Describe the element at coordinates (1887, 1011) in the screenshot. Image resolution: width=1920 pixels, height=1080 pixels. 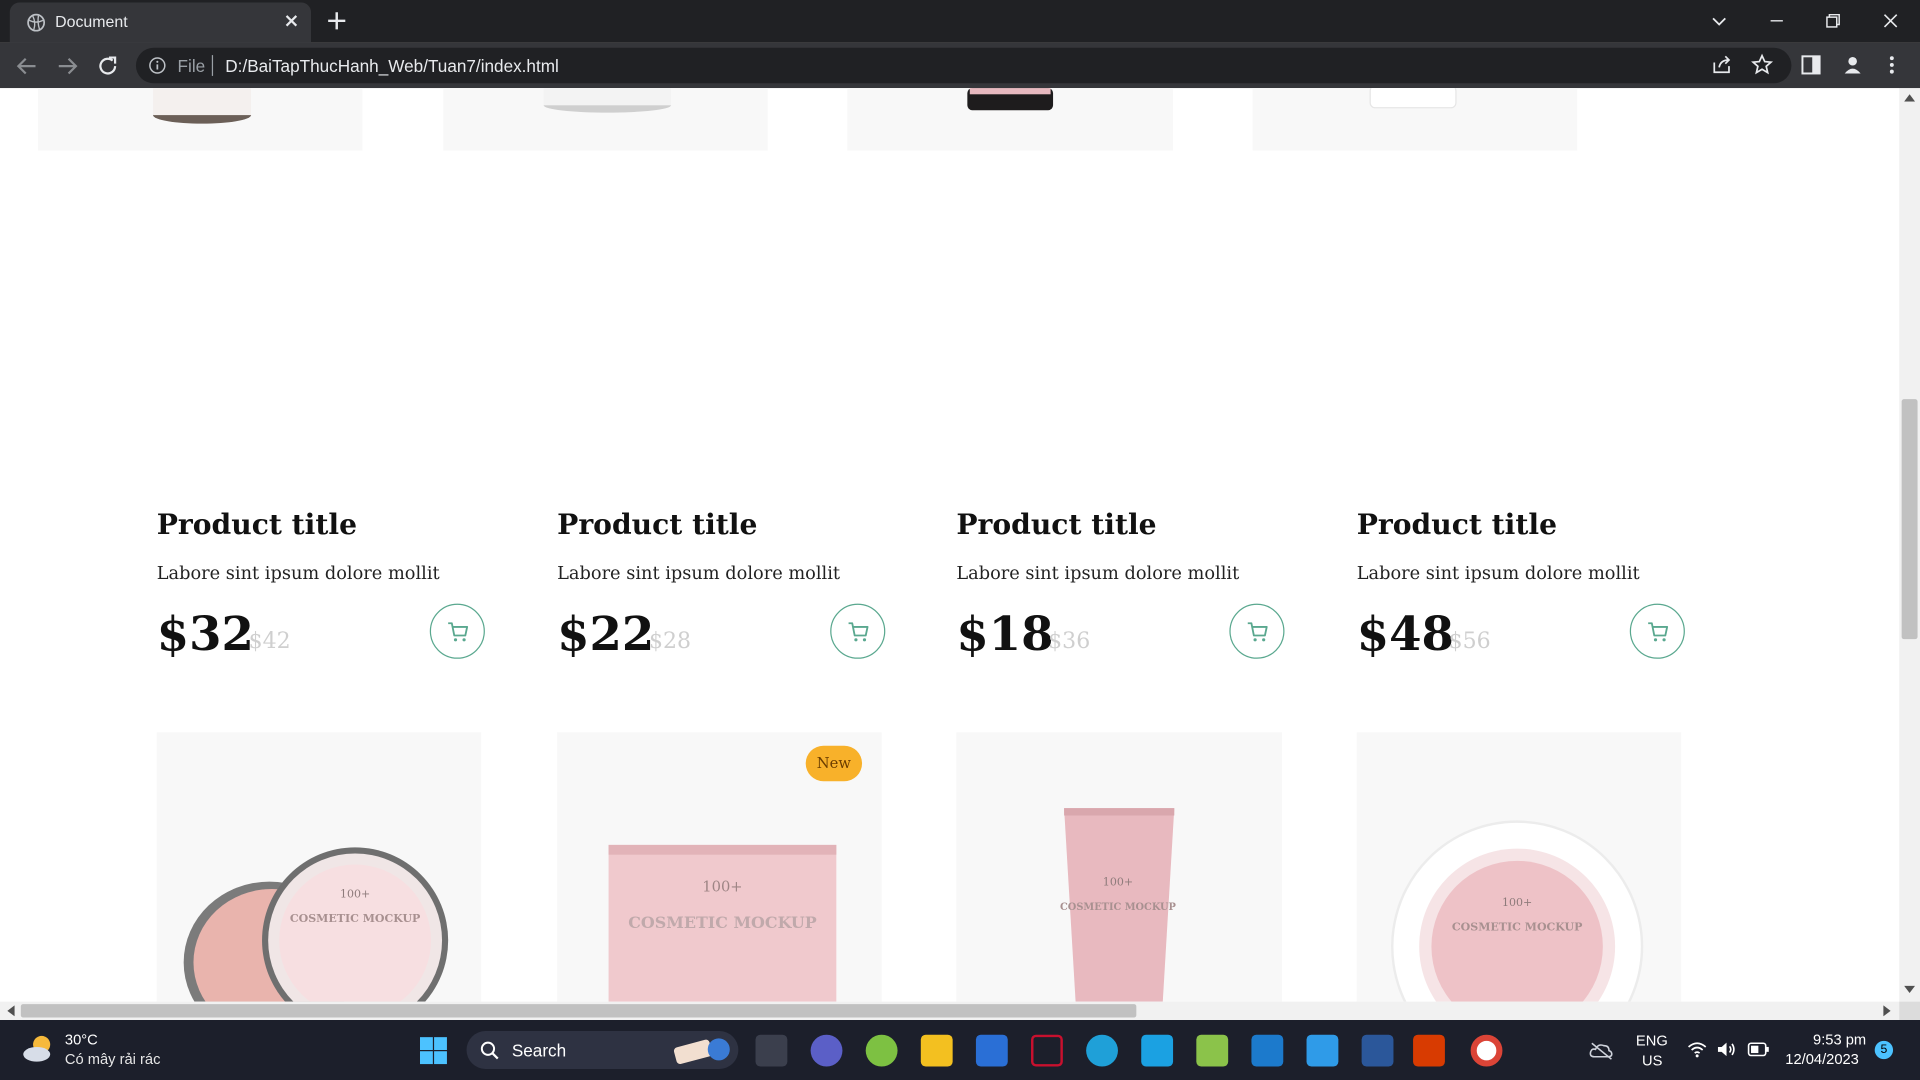
I see `scroll-right-arrow-icon` at that location.